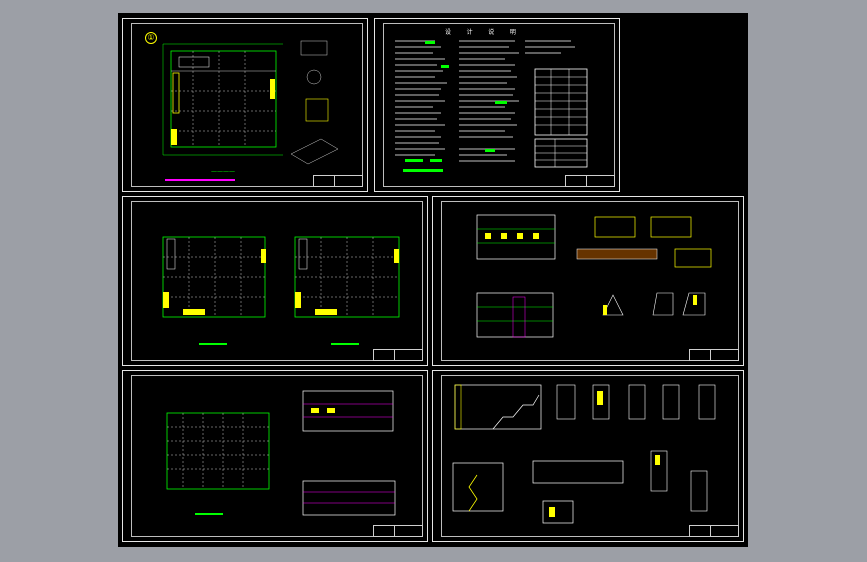  What do you see at coordinates (281, 453) in the screenshot?
I see `roof-plan-drawing` at bounding box center [281, 453].